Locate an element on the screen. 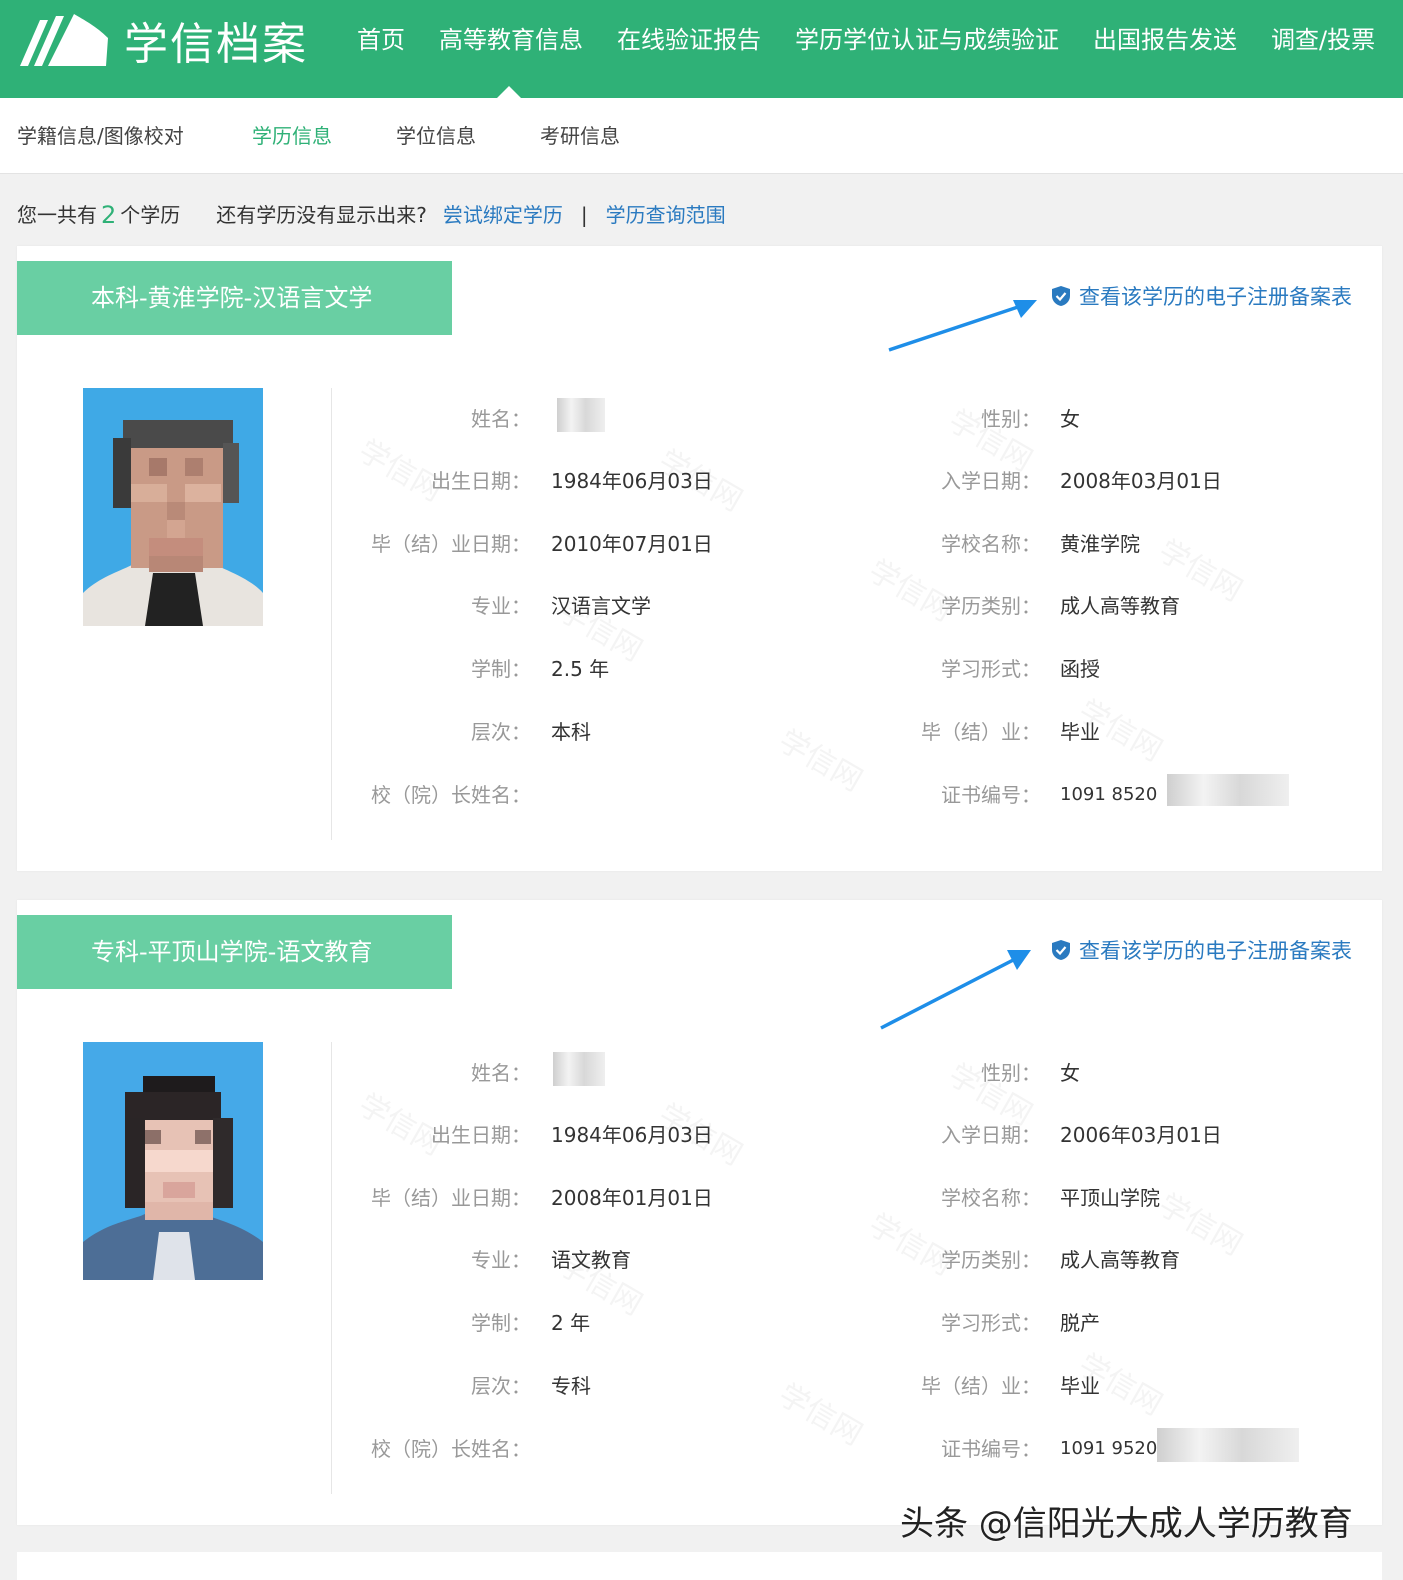 The image size is (1403, 1580). book-logo-icon is located at coordinates (64, 40).